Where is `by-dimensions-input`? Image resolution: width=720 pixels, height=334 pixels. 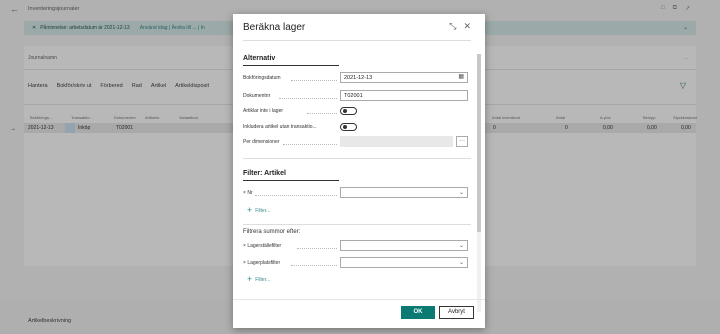
by-dimensions-input is located at coordinates (396, 141).